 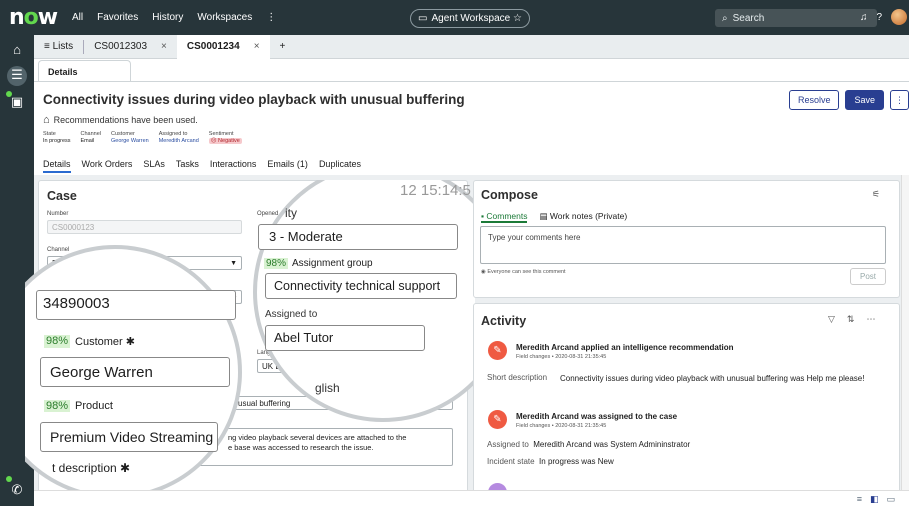 I want to click on left-rail: ⌂ ☰ ▣ ✆, so click(x=17, y=270).